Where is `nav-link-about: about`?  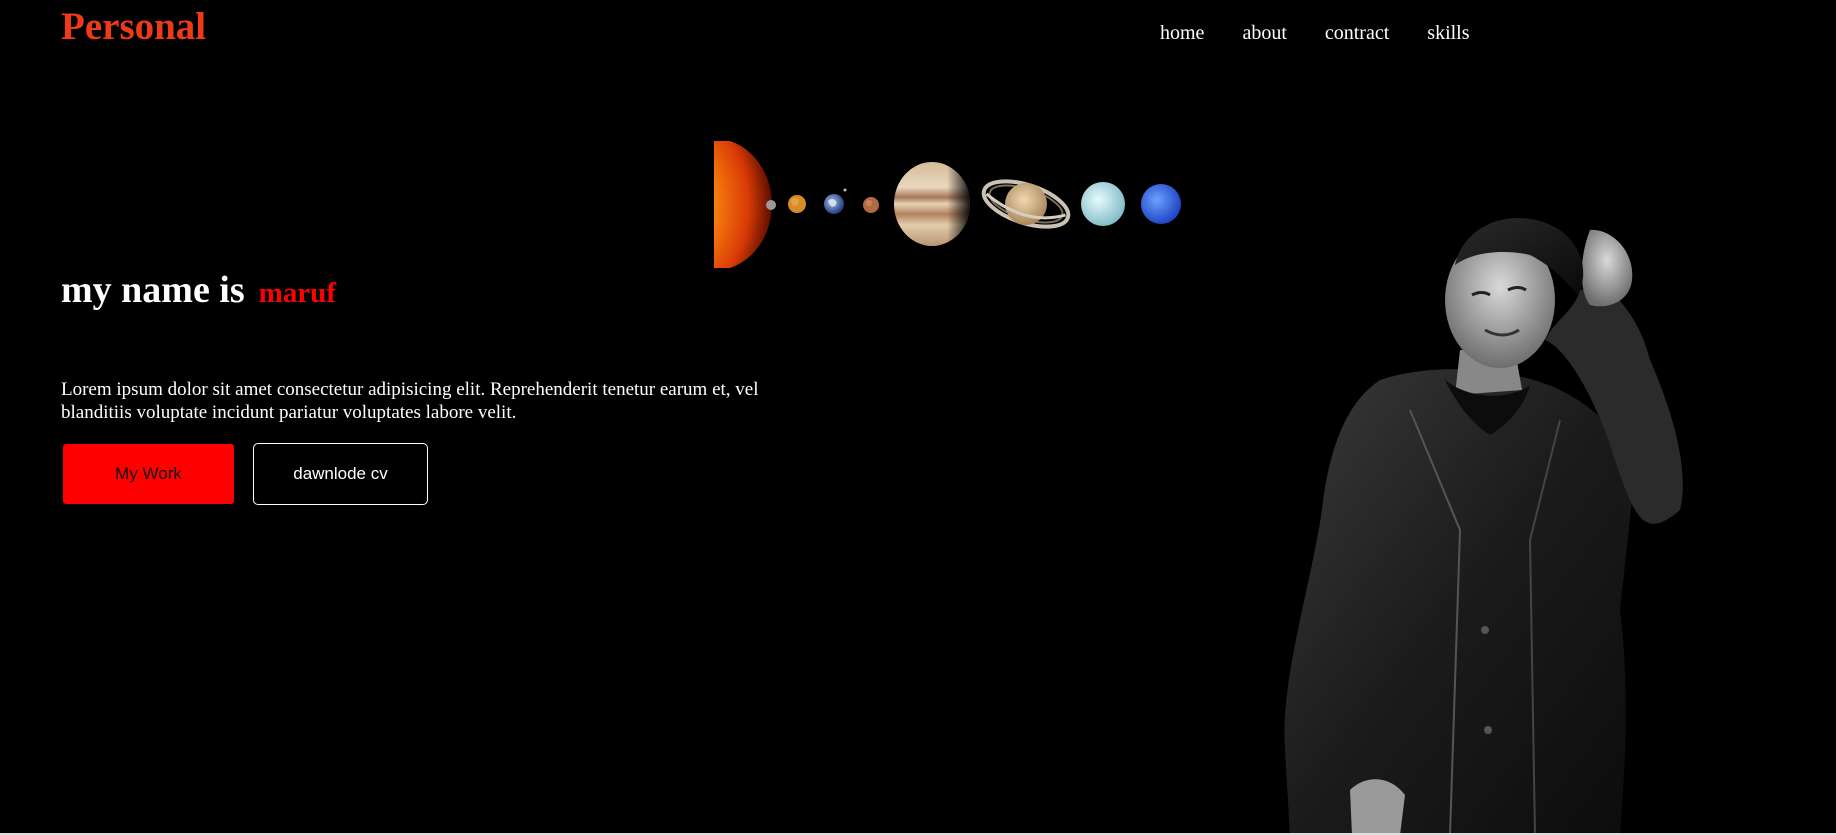
nav-link-about: about is located at coordinates (1264, 33).